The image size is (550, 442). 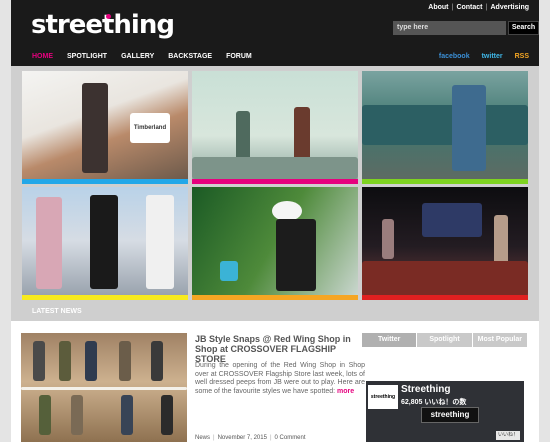 What do you see at coordinates (452, 220) in the screenshot?
I see `screen` at bounding box center [452, 220].